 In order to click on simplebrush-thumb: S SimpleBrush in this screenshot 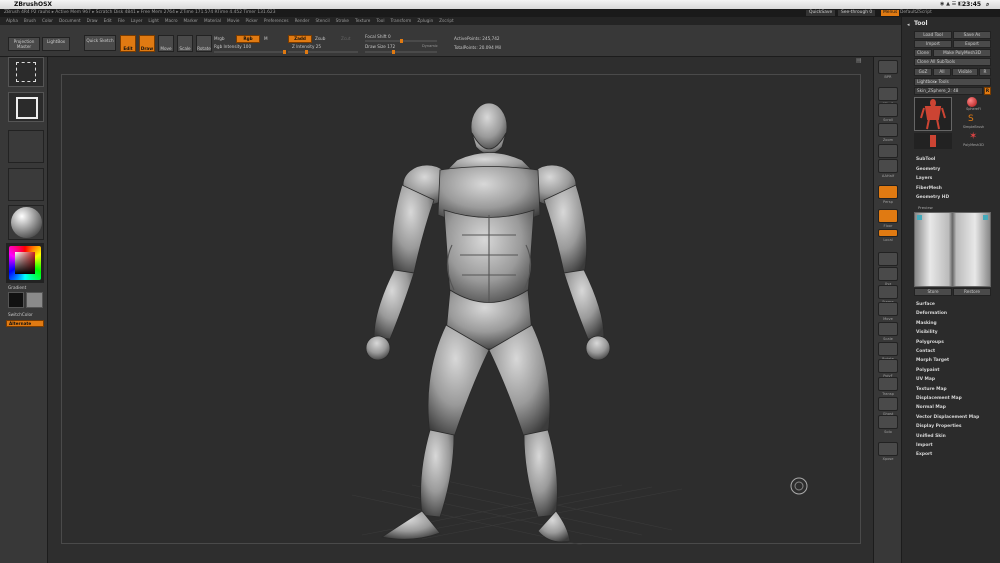, I will do `click(973, 123)`.